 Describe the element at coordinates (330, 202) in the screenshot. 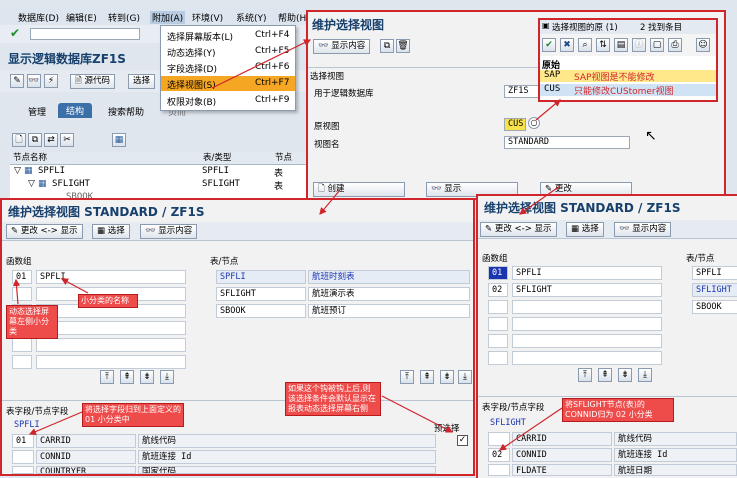

I see `arrow-create-to-left` at that location.